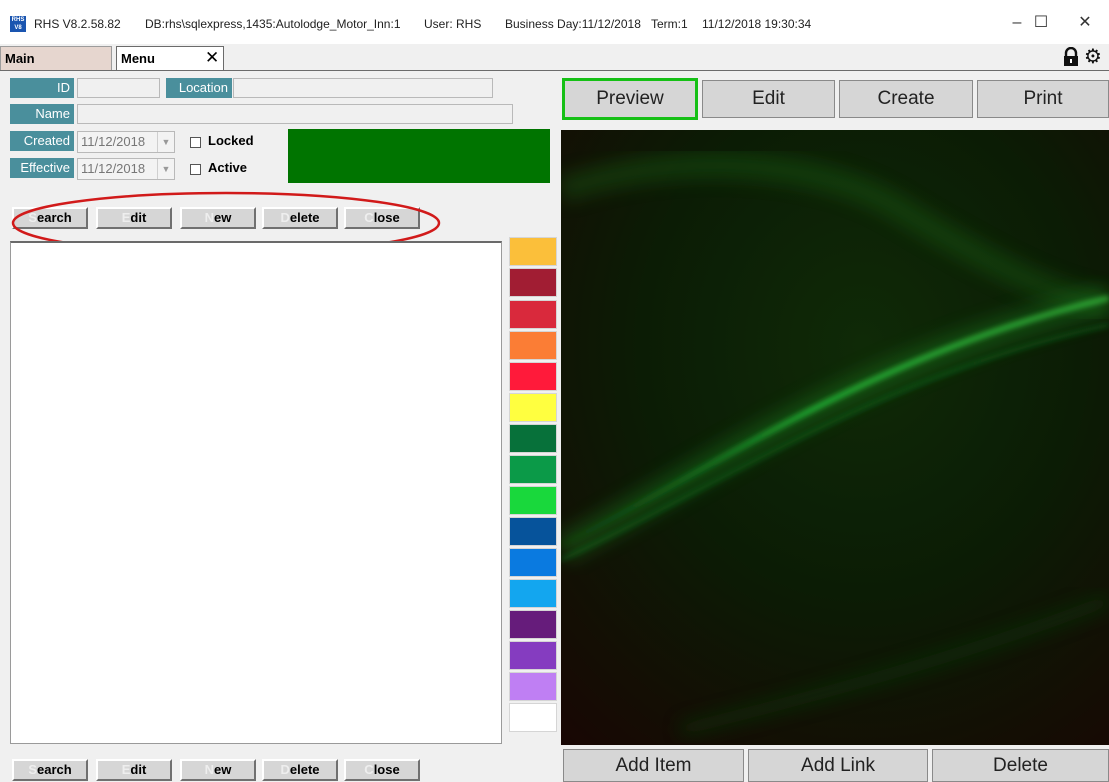  What do you see at coordinates (1041, 23) in the screenshot?
I see `maximize-button: ☐` at bounding box center [1041, 23].